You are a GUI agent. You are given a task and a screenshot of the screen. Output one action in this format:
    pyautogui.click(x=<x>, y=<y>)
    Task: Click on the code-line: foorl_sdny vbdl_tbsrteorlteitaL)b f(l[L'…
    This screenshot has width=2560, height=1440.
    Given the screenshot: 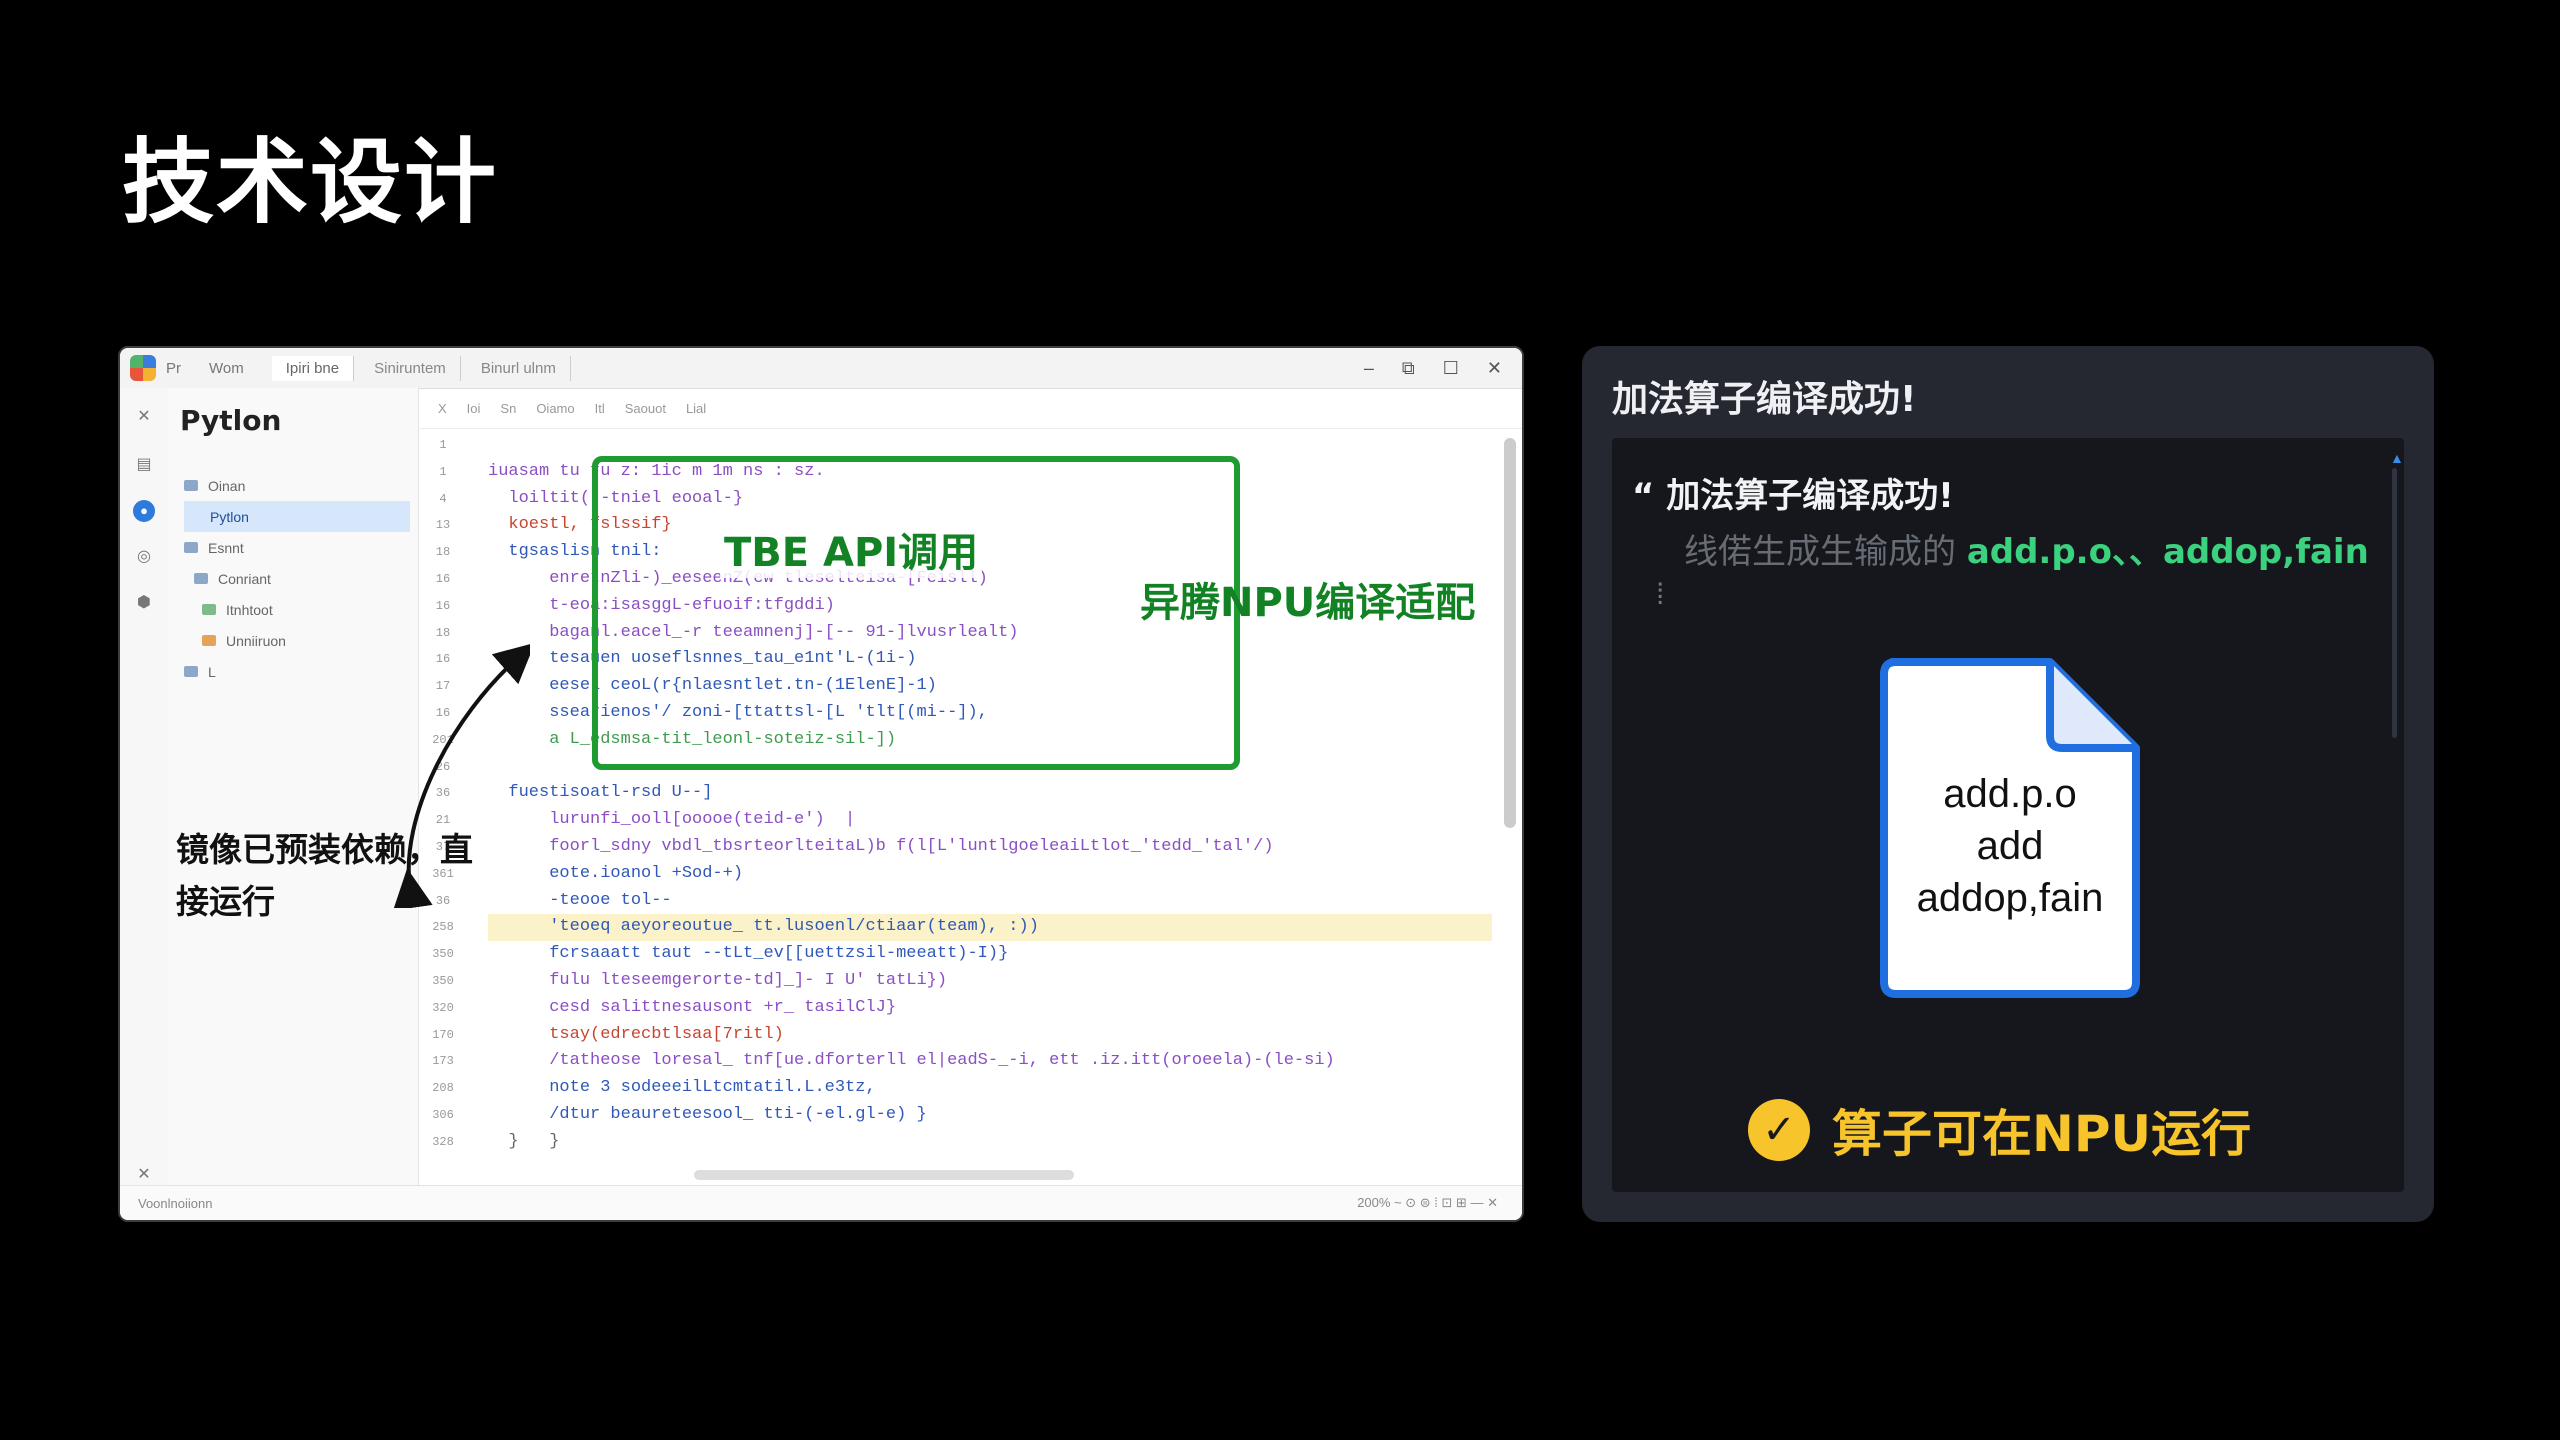 What is the action you would take?
    pyautogui.click(x=990, y=847)
    